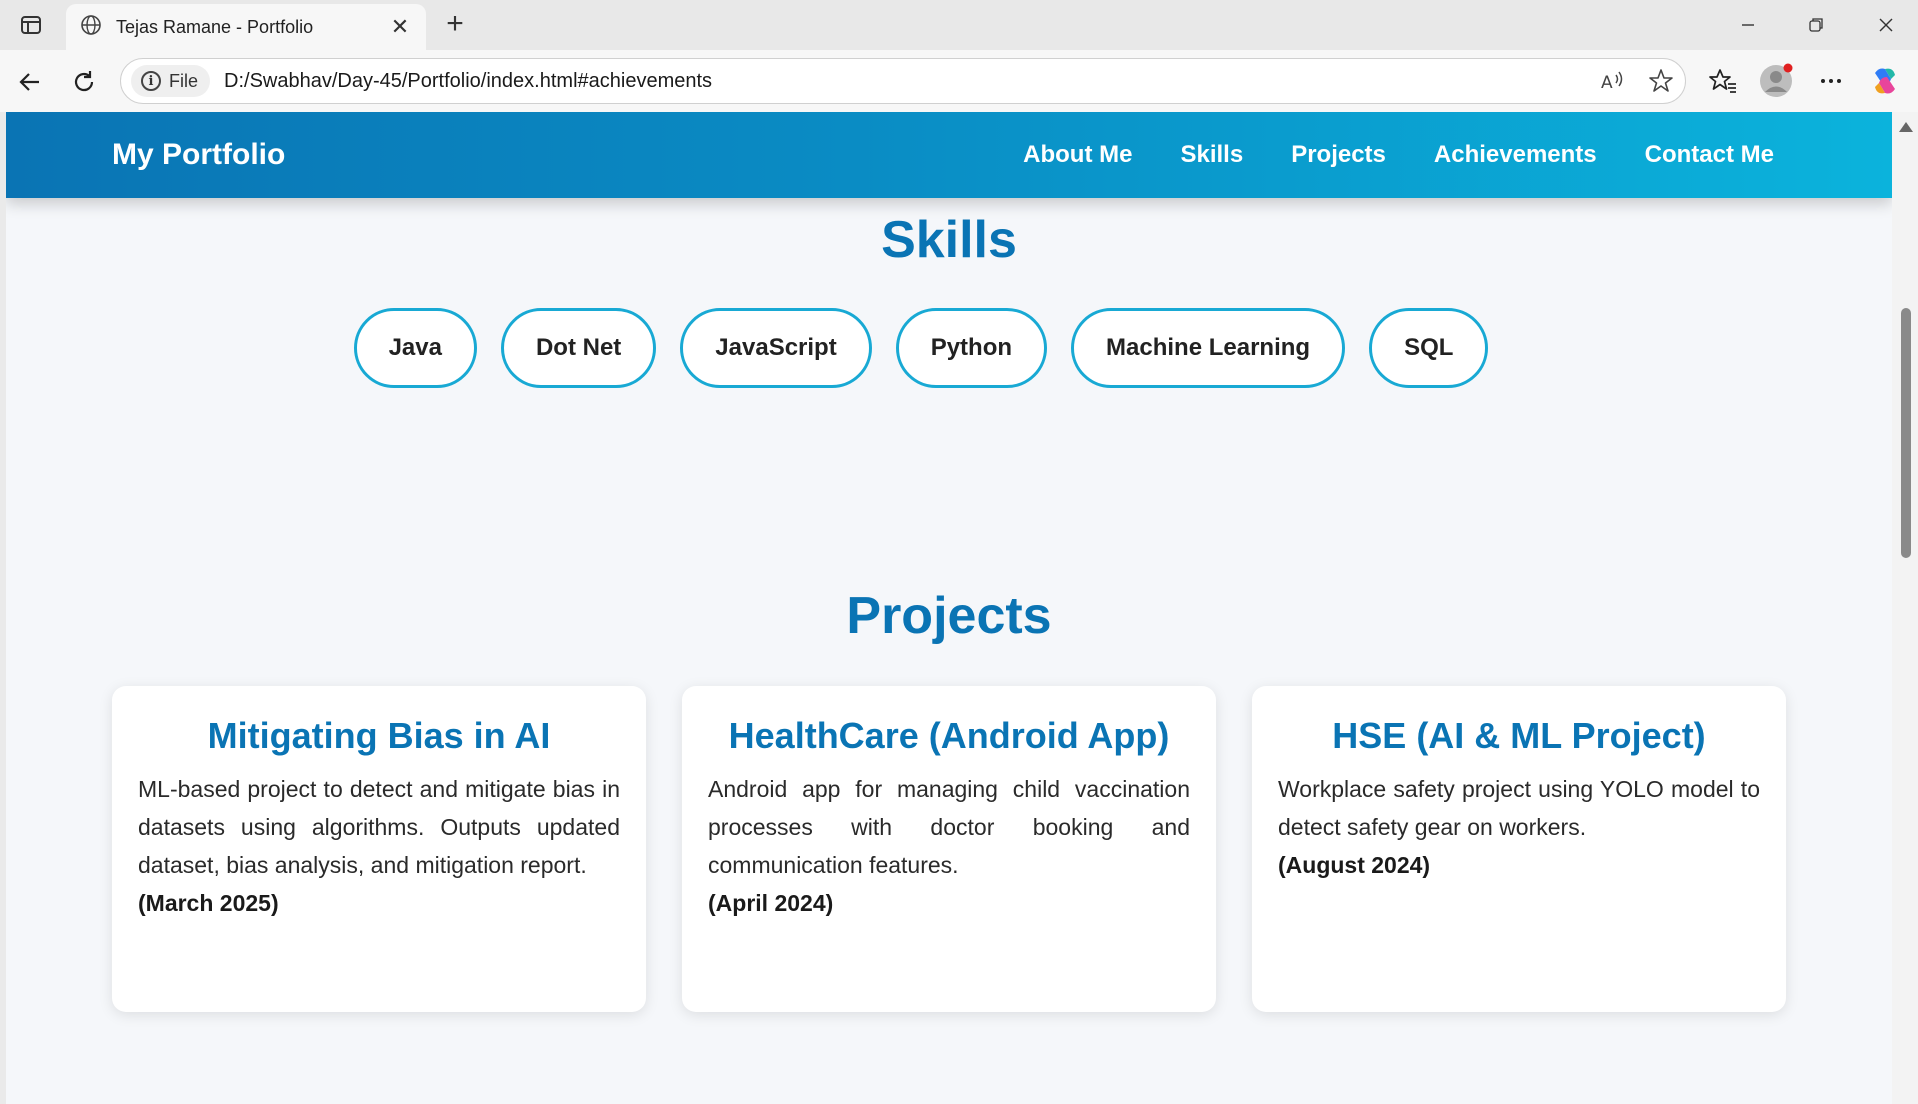  Describe the element at coordinates (949, 616) in the screenshot. I see `projects-heading: Projects` at that location.